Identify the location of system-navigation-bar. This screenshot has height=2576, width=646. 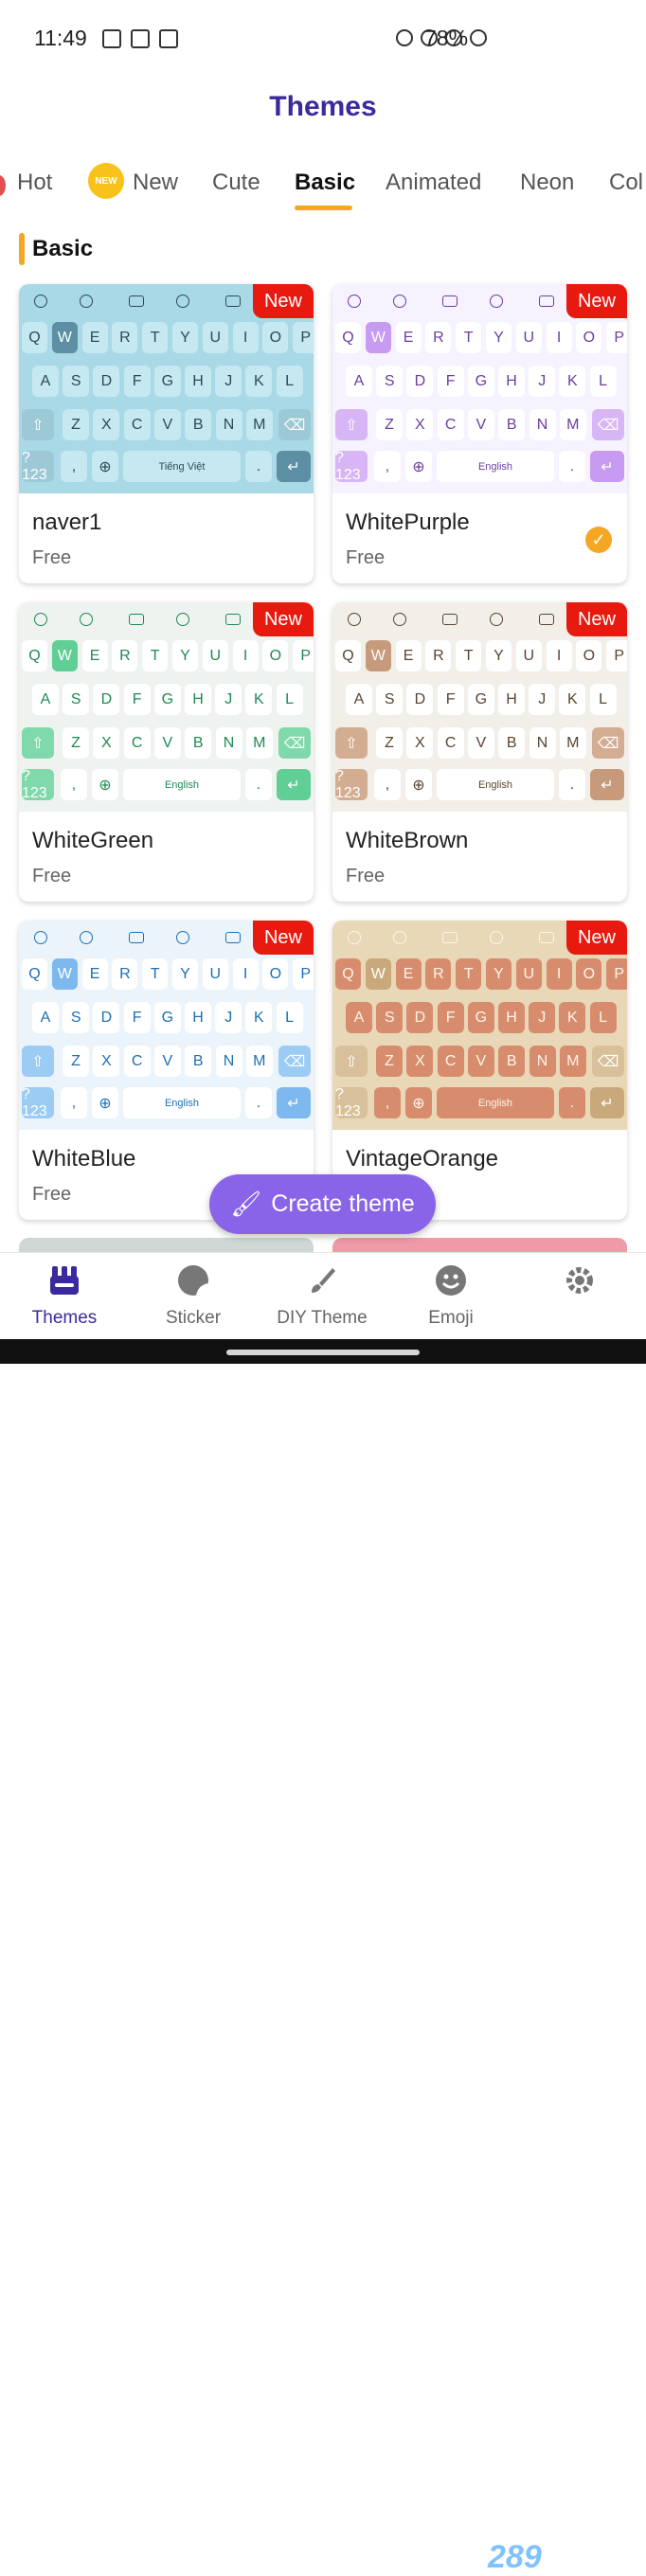
(323, 1351).